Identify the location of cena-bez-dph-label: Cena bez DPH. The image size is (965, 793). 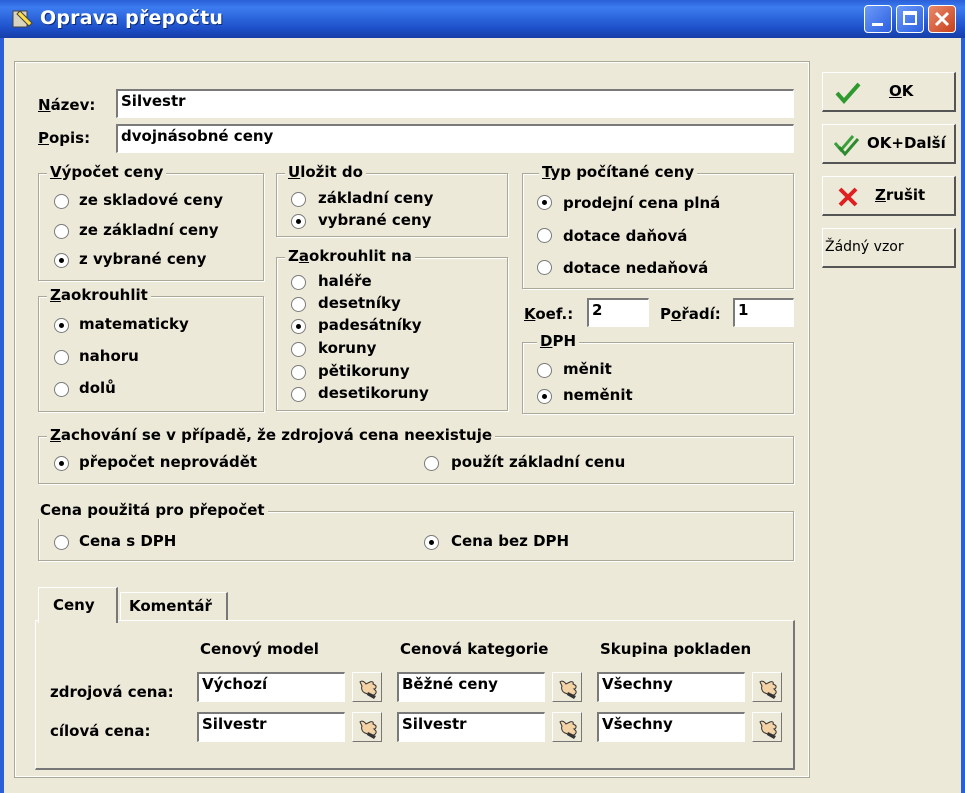
(510, 541).